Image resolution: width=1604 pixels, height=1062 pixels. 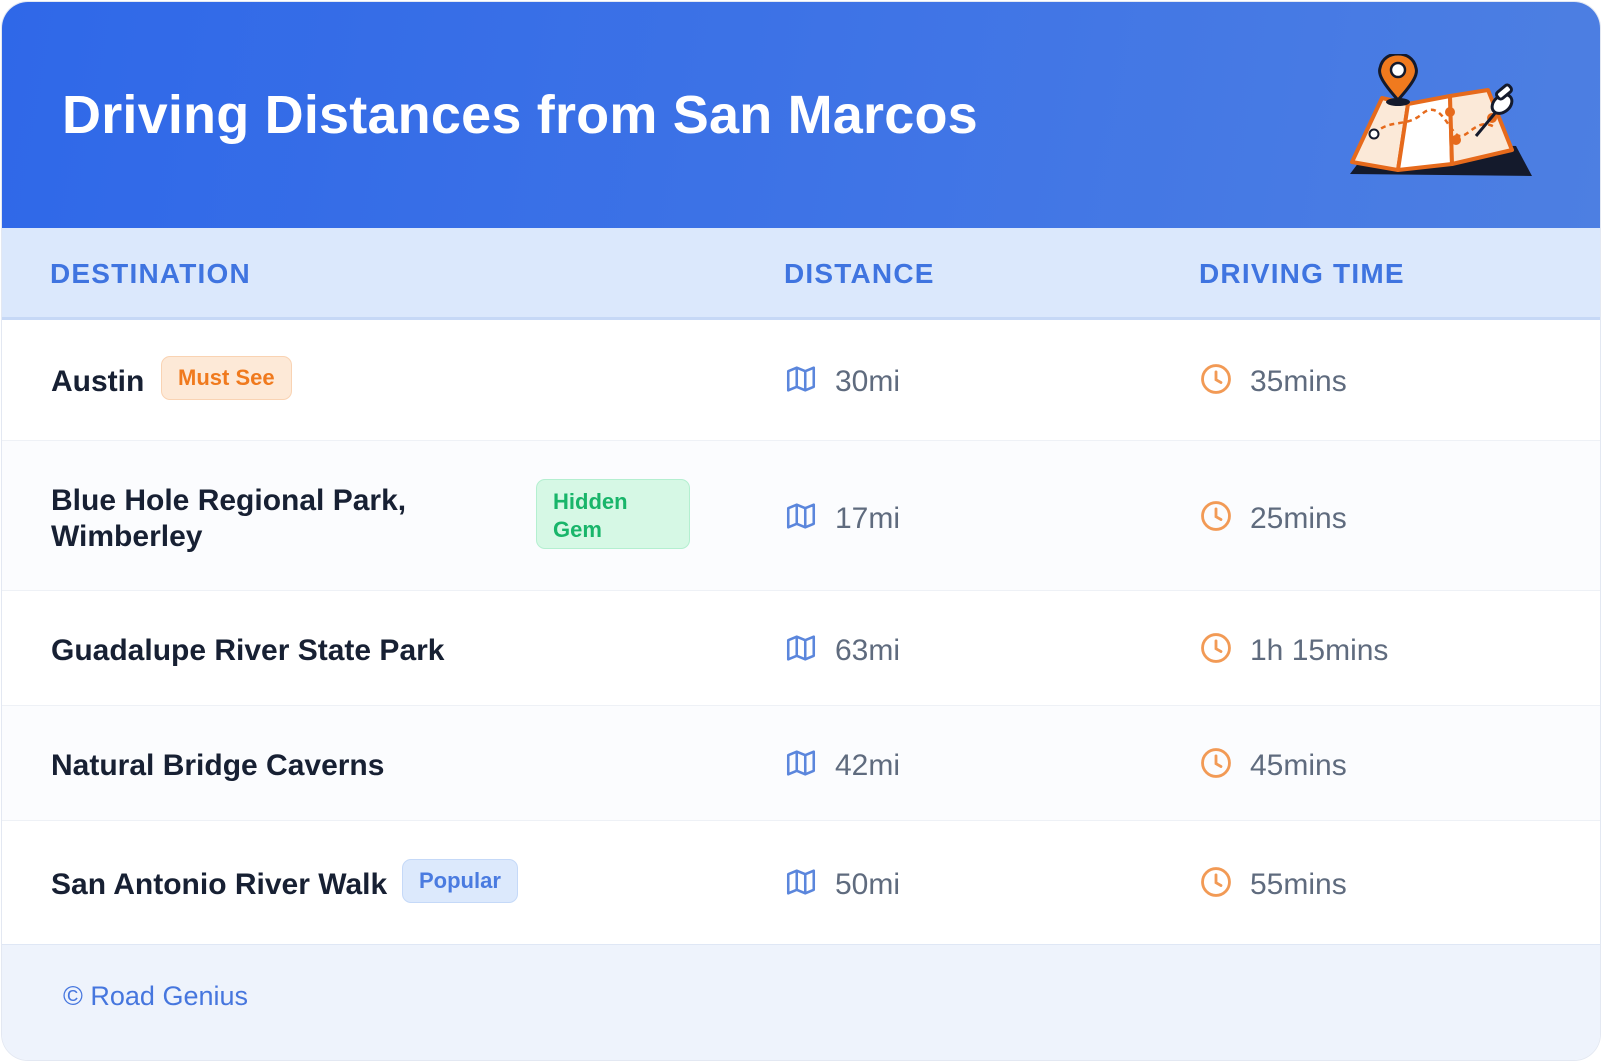 What do you see at coordinates (868, 765) in the screenshot?
I see `distance-value: 42mi` at bounding box center [868, 765].